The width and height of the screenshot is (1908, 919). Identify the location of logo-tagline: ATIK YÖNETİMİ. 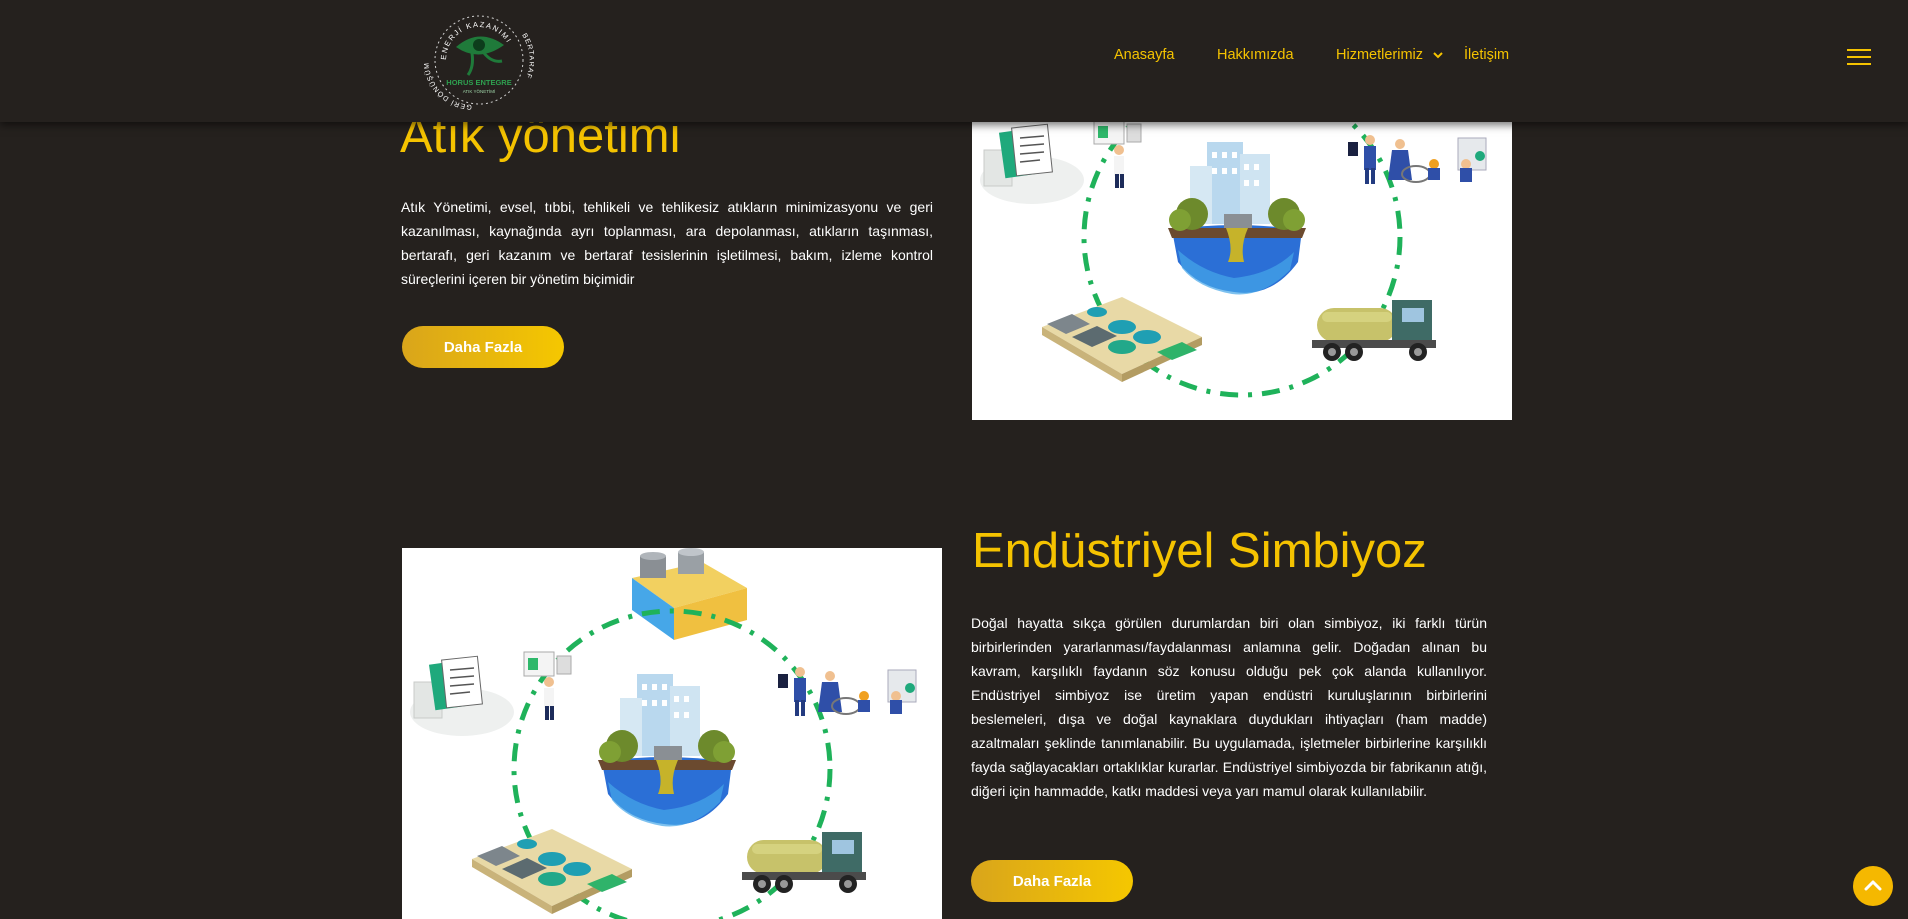
(479, 91).